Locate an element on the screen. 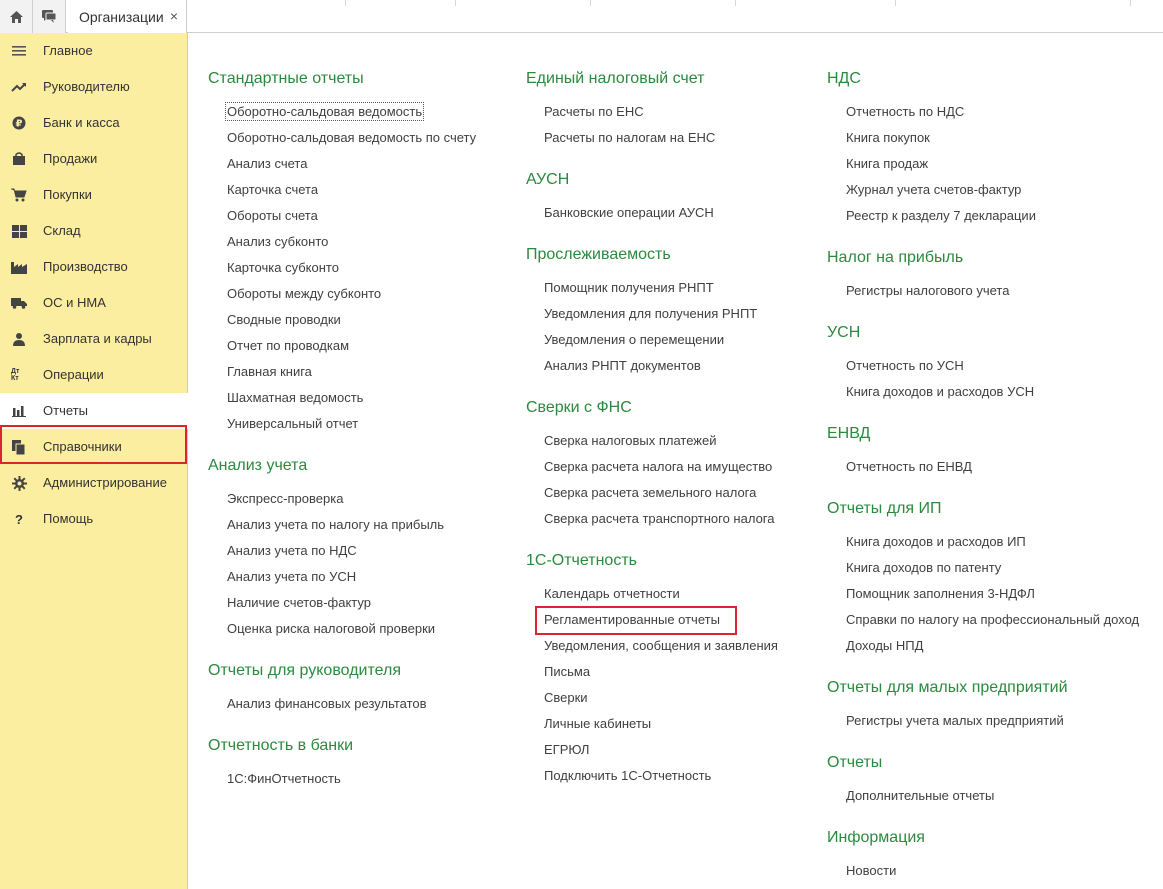  report-link: Расчеты по налогам на ЕНС is located at coordinates (629, 137).